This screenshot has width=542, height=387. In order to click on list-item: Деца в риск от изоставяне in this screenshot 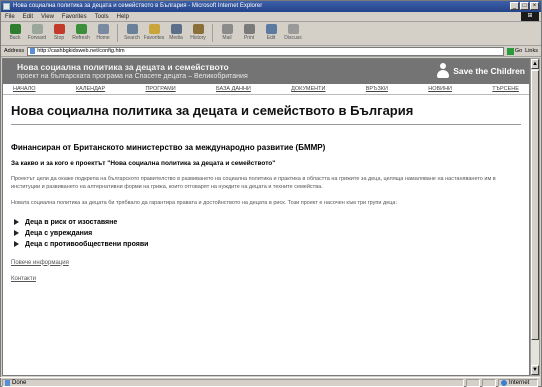, I will do `click(267, 222)`.